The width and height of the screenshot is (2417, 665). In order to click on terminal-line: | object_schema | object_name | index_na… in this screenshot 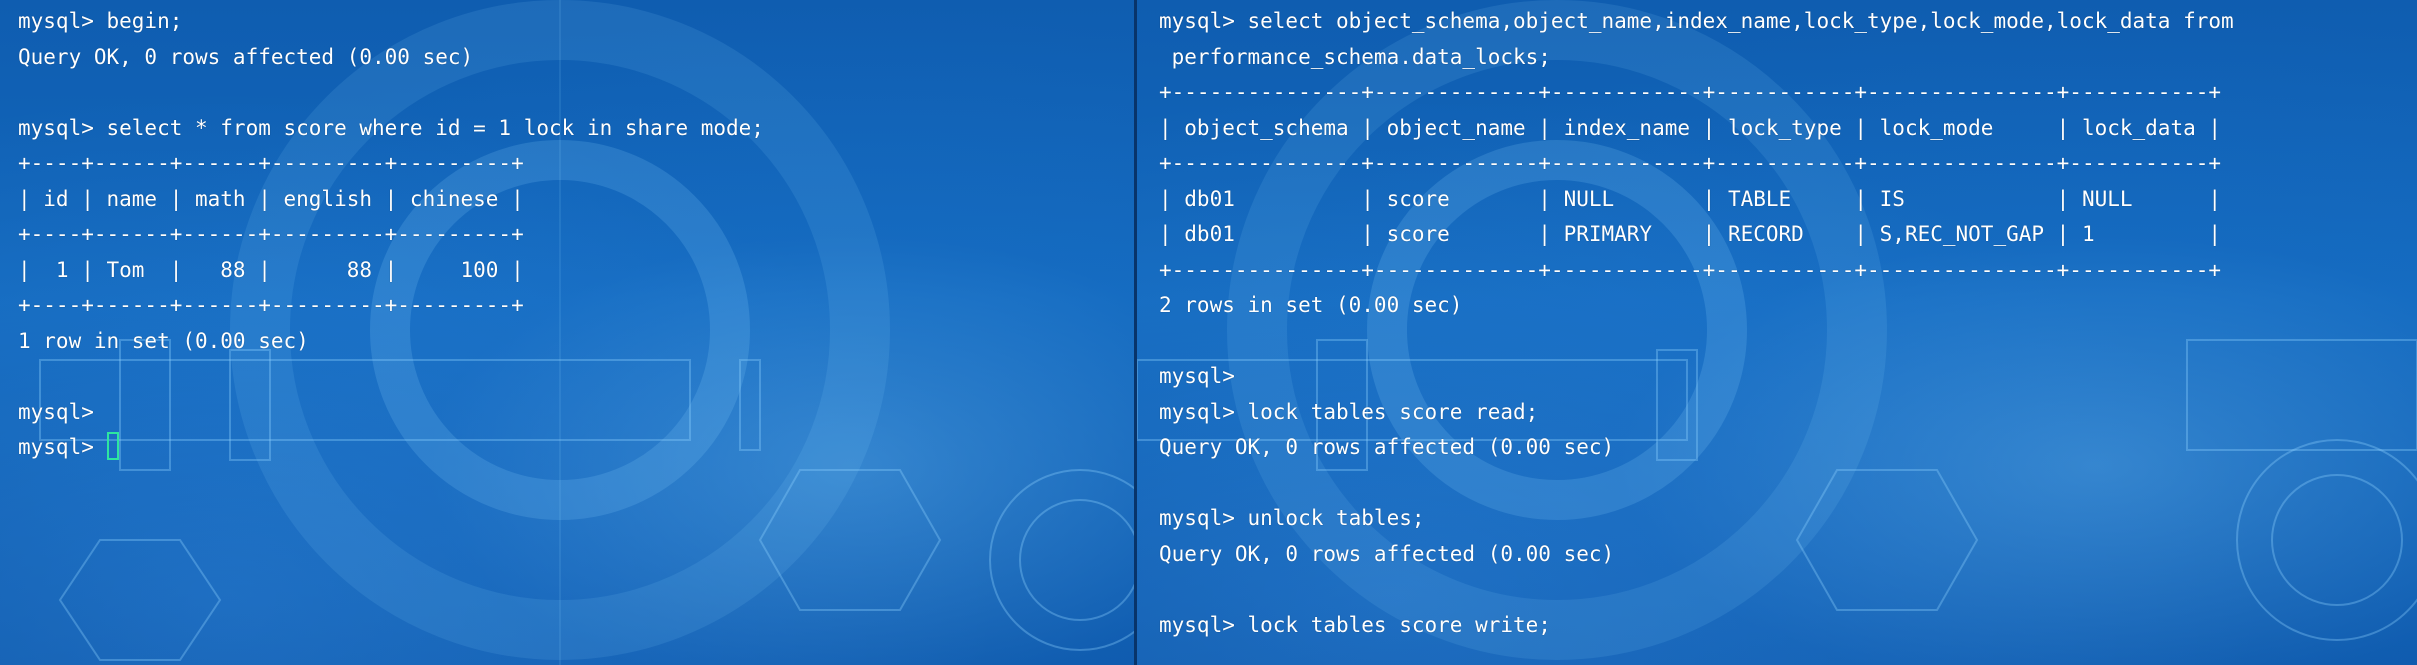, I will do `click(1690, 127)`.